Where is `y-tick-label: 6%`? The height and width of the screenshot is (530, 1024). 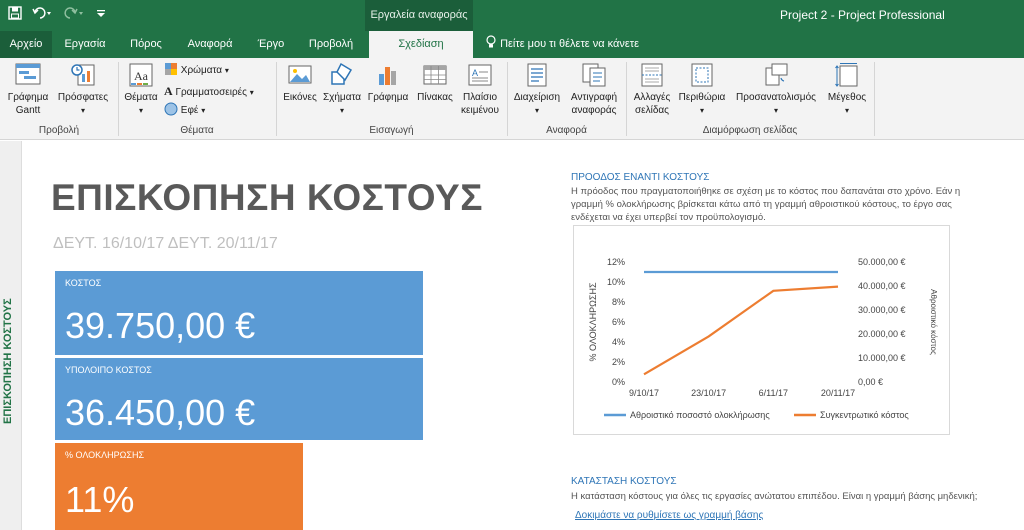 y-tick-label: 6% is located at coordinates (618, 322).